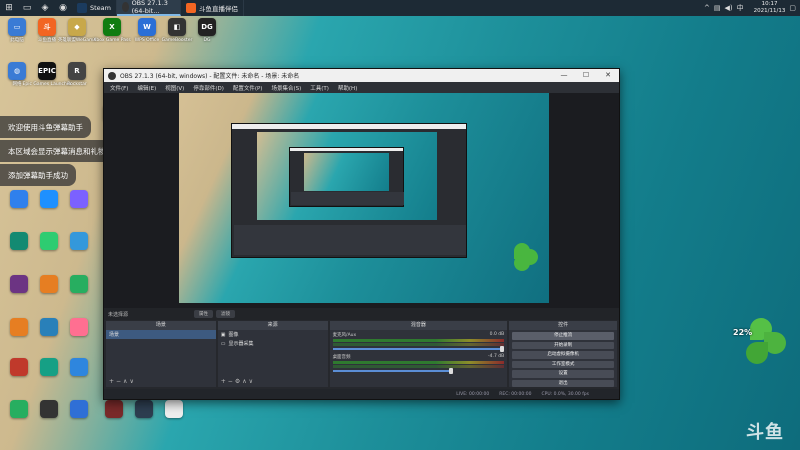  I want to click on menu-profile: 配置文件(P), so click(248, 88).